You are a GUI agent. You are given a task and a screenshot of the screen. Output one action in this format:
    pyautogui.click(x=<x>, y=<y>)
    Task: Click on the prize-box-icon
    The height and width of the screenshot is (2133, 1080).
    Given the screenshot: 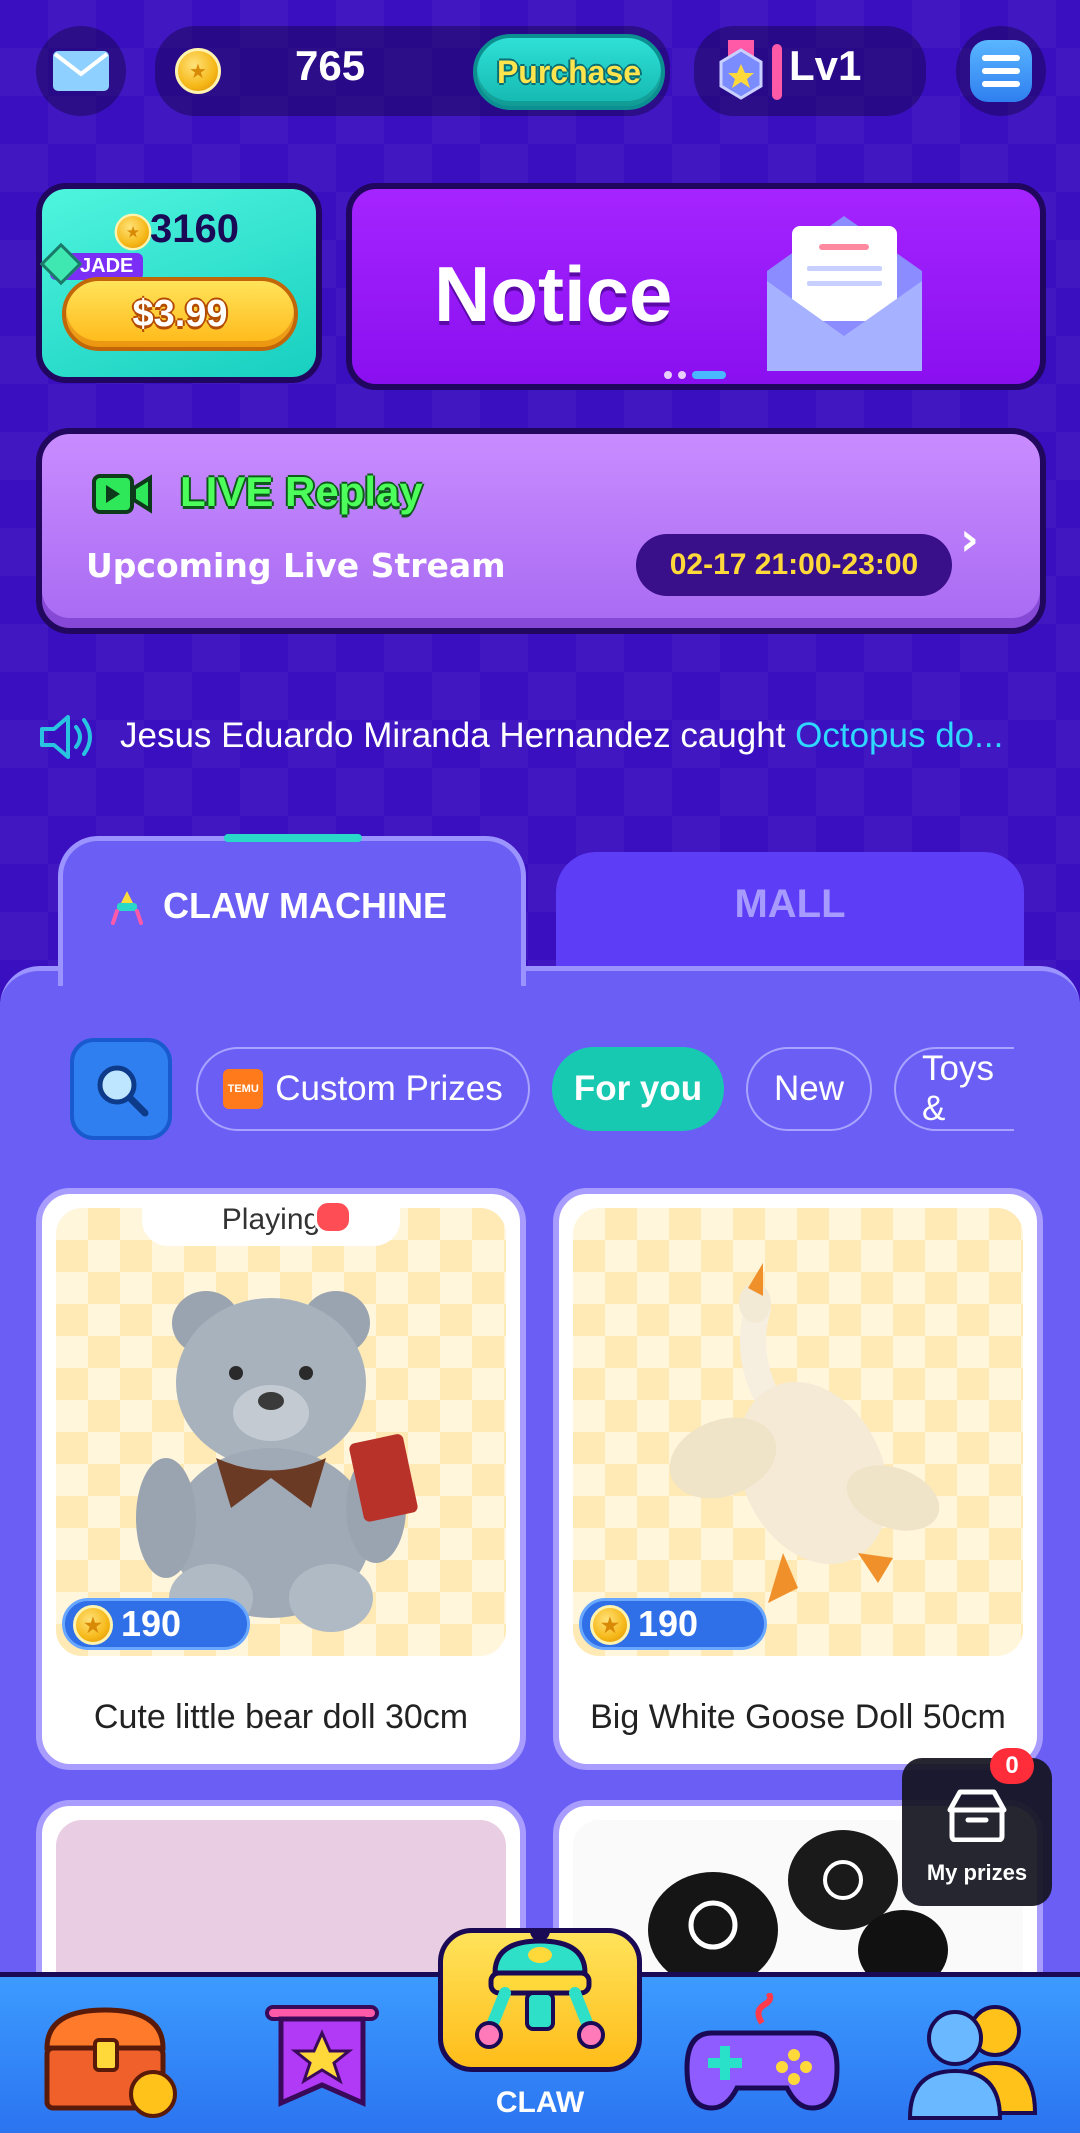 What is the action you would take?
    pyautogui.click(x=977, y=1815)
    